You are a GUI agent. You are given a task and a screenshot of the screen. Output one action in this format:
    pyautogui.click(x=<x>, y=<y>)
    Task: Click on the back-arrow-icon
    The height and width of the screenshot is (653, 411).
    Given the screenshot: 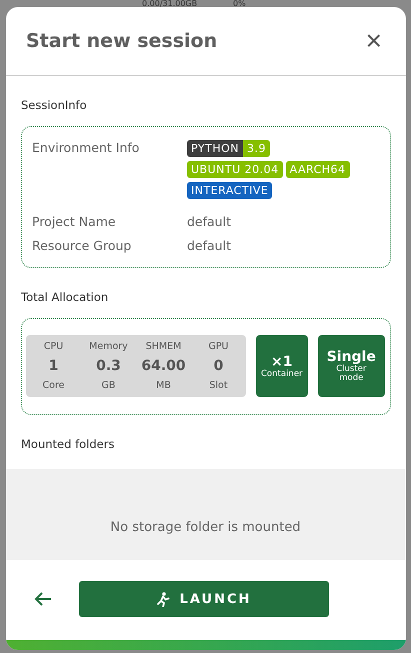 What is the action you would take?
    pyautogui.click(x=43, y=599)
    